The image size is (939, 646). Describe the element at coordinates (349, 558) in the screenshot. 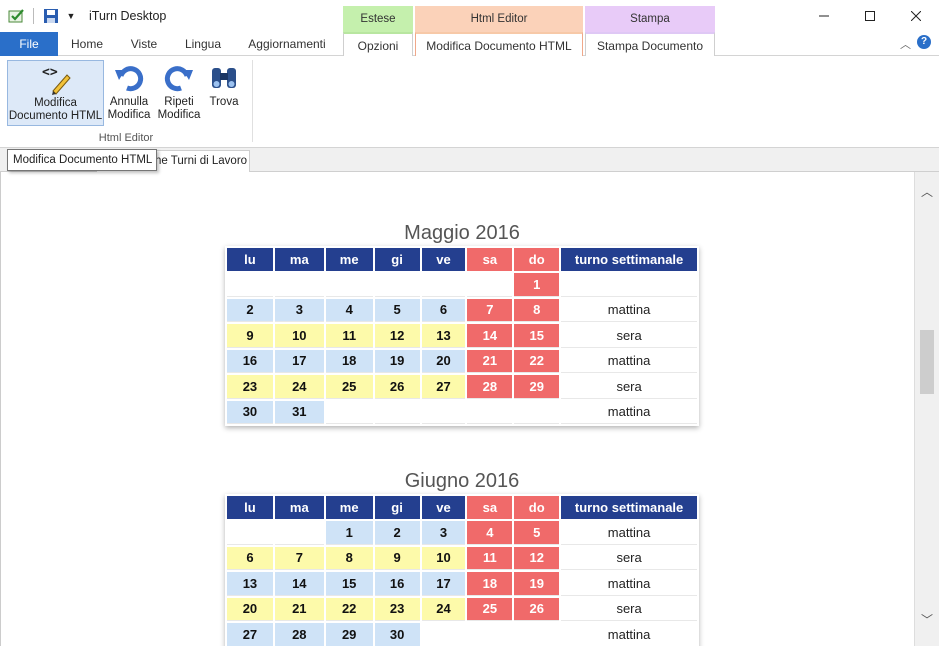

I see `day-cell: 8` at that location.